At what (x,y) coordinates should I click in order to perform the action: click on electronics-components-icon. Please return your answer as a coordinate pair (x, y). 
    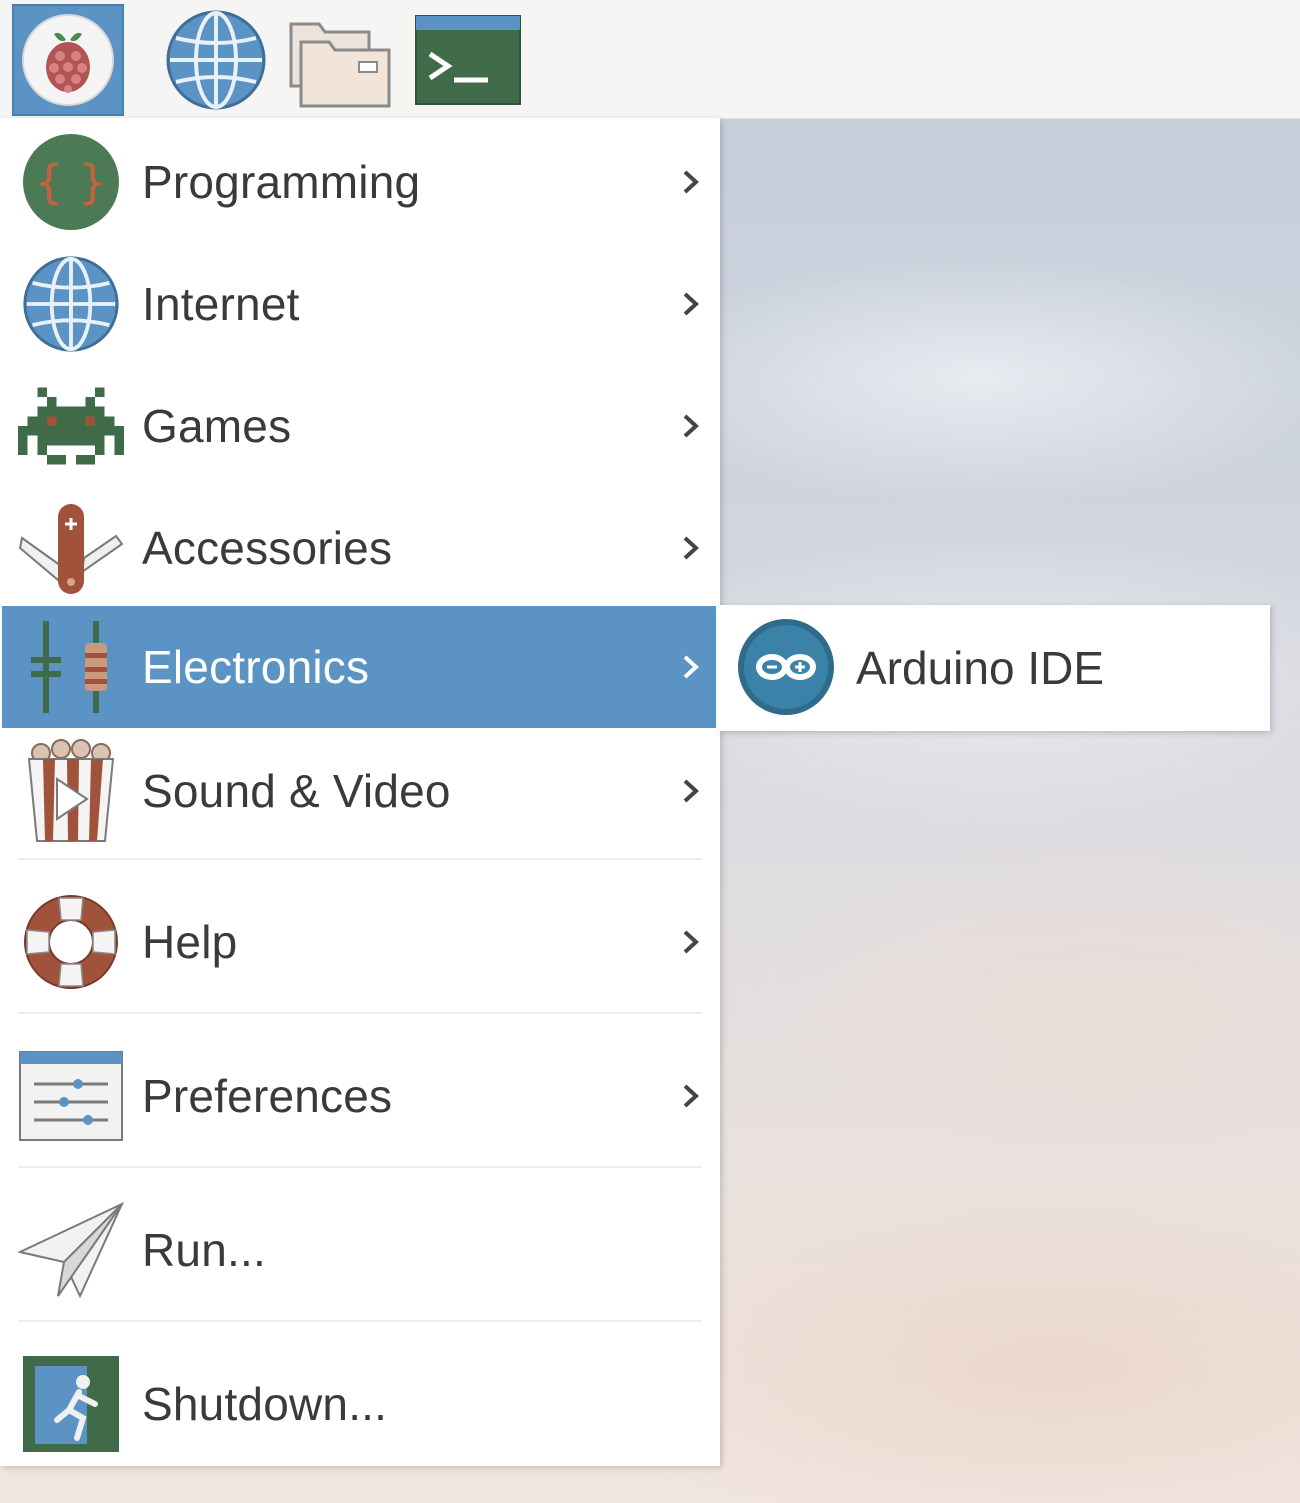
    Looking at the image, I should click on (71, 667).